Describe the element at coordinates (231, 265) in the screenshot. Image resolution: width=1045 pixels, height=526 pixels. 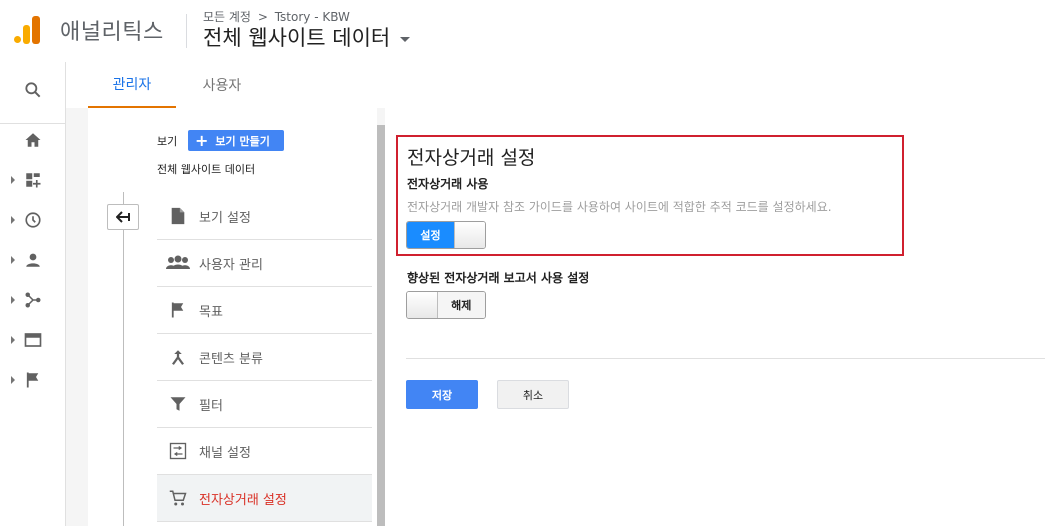
I see `menu-item-label: 사용자 관리` at that location.